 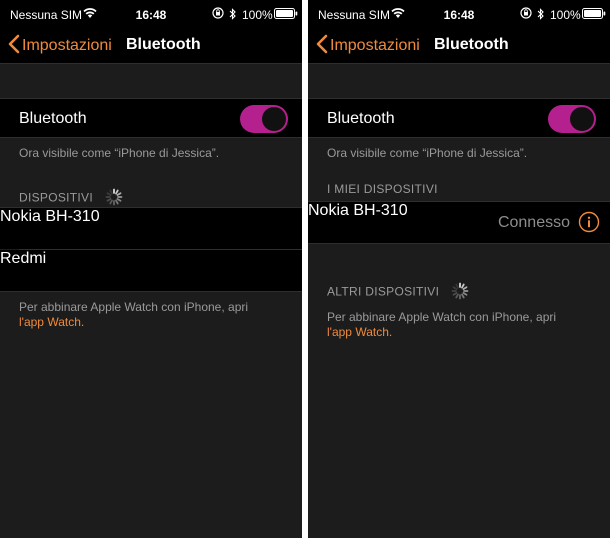 I want to click on other-devices-section-header: ALTRI DISPOSITIVI, so click(x=398, y=292).